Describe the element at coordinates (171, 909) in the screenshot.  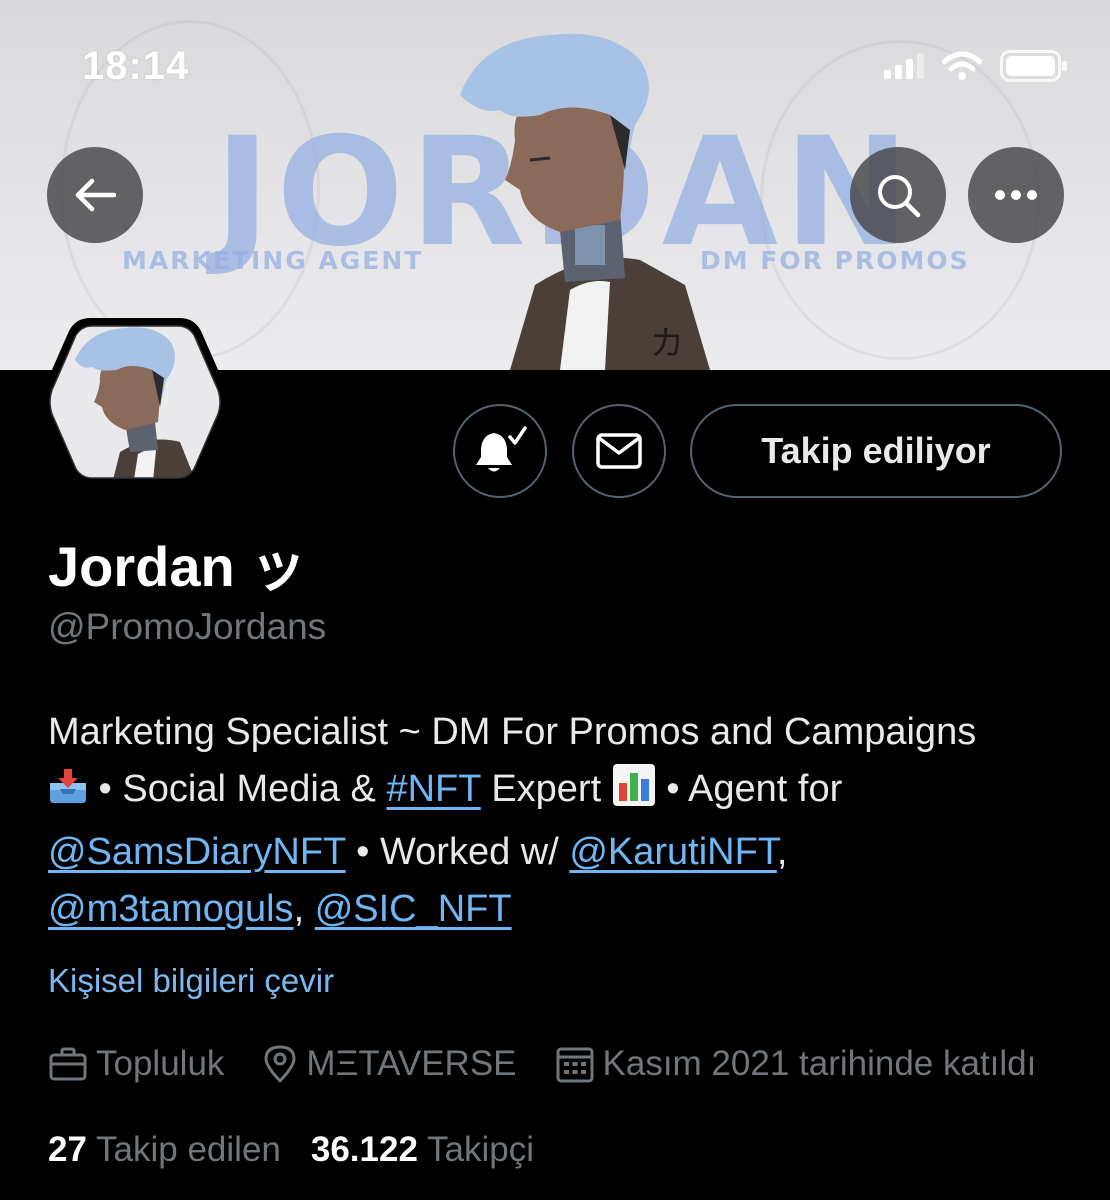
I see `mention-link: @m3tamoguls` at that location.